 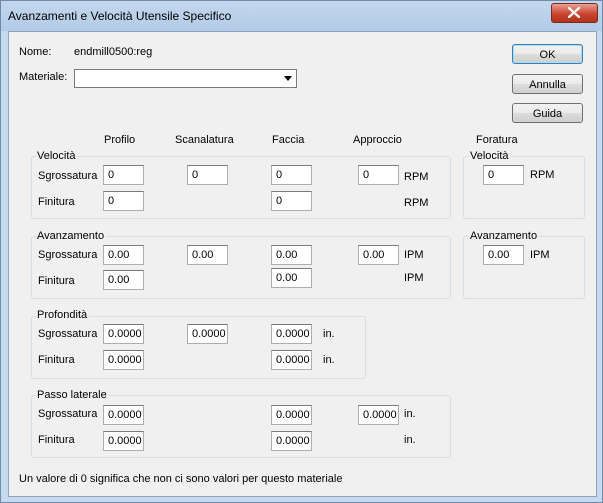 I want to click on help-button: Guida, so click(x=547, y=113).